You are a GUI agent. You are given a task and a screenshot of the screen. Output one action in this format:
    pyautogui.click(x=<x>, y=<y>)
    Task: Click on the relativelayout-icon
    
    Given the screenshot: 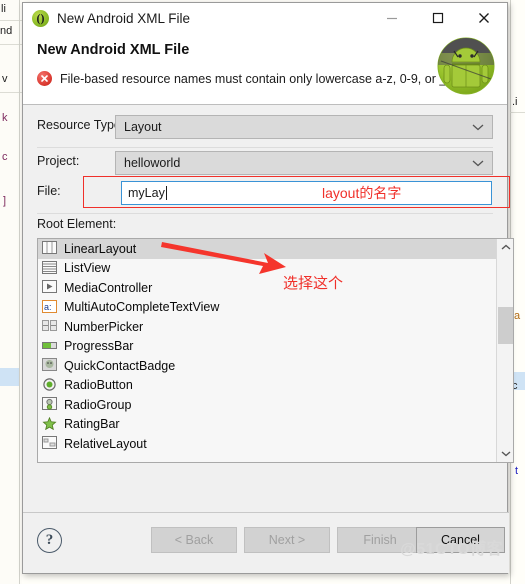 What is the action you would take?
    pyautogui.click(x=50, y=443)
    